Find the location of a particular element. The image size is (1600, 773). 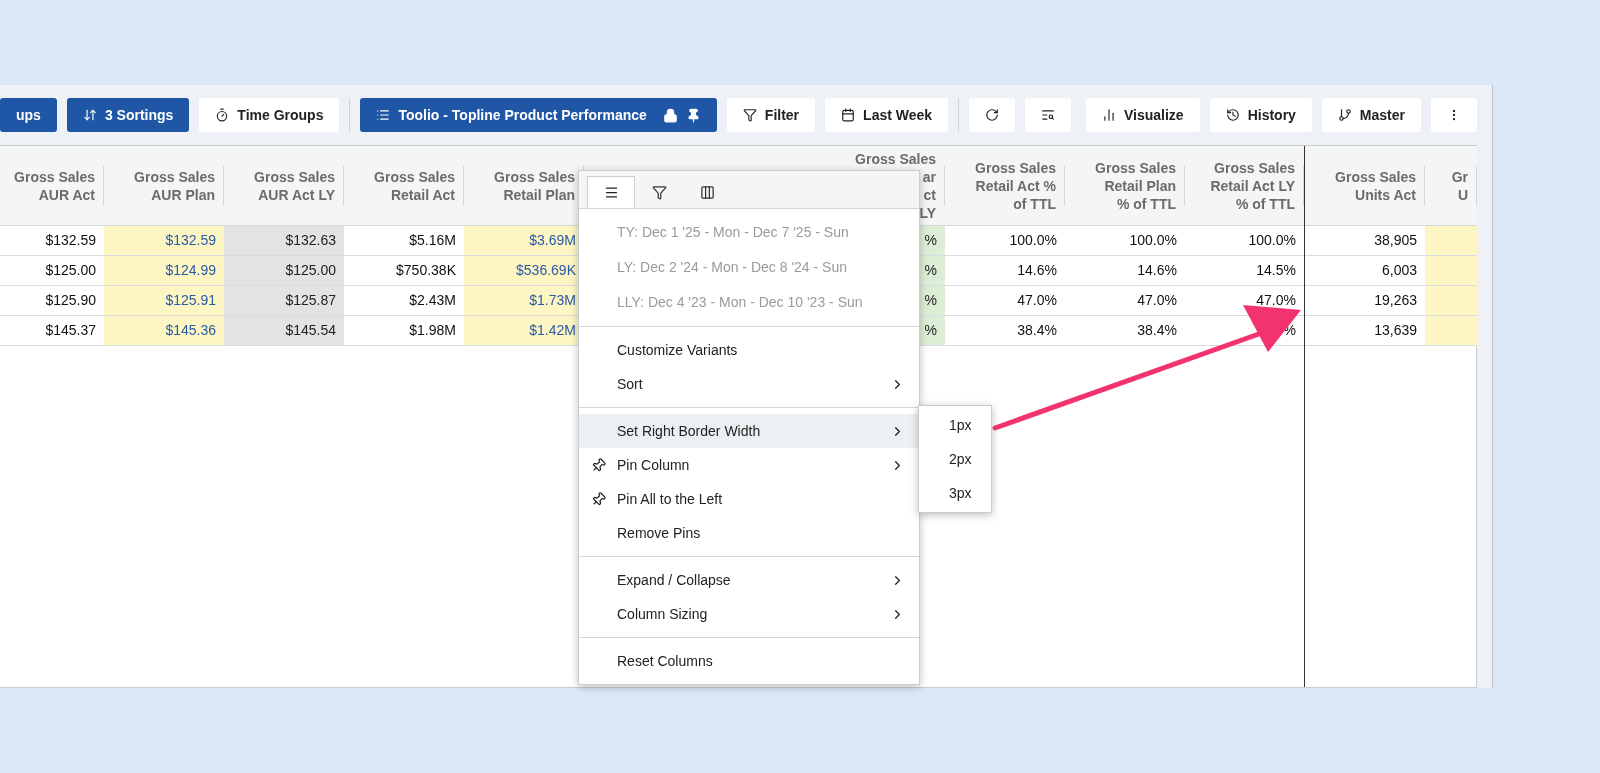

menu-item: Set Right Border Width is located at coordinates (749, 431).